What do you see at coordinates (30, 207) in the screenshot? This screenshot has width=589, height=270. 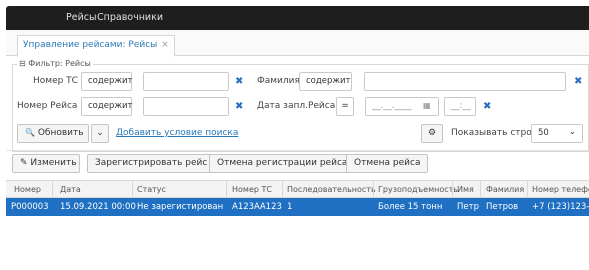 I see `cell-number: P000003` at bounding box center [30, 207].